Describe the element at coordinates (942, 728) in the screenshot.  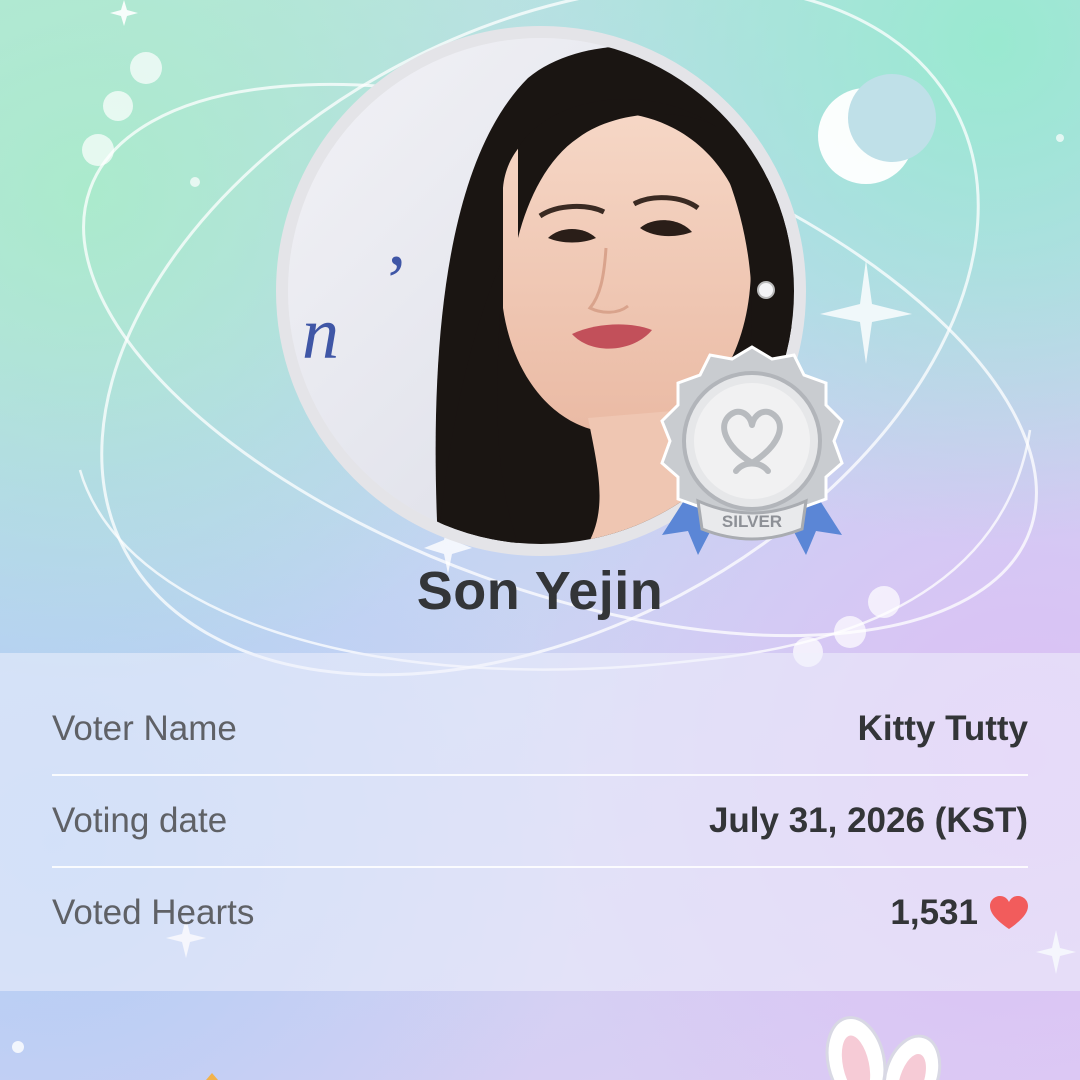
I see `voter-name-value: Kitty Tutty` at that location.